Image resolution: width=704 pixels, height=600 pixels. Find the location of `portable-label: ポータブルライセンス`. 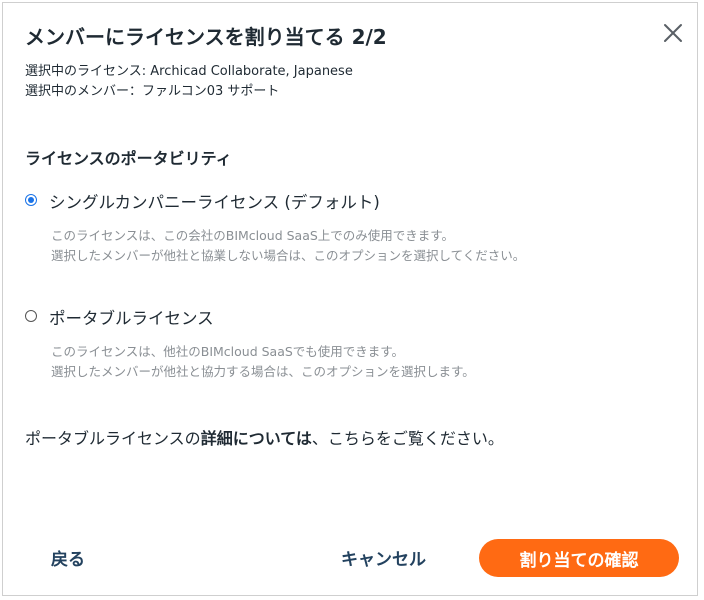

portable-label: ポータブルライセンス is located at coordinates (131, 317).